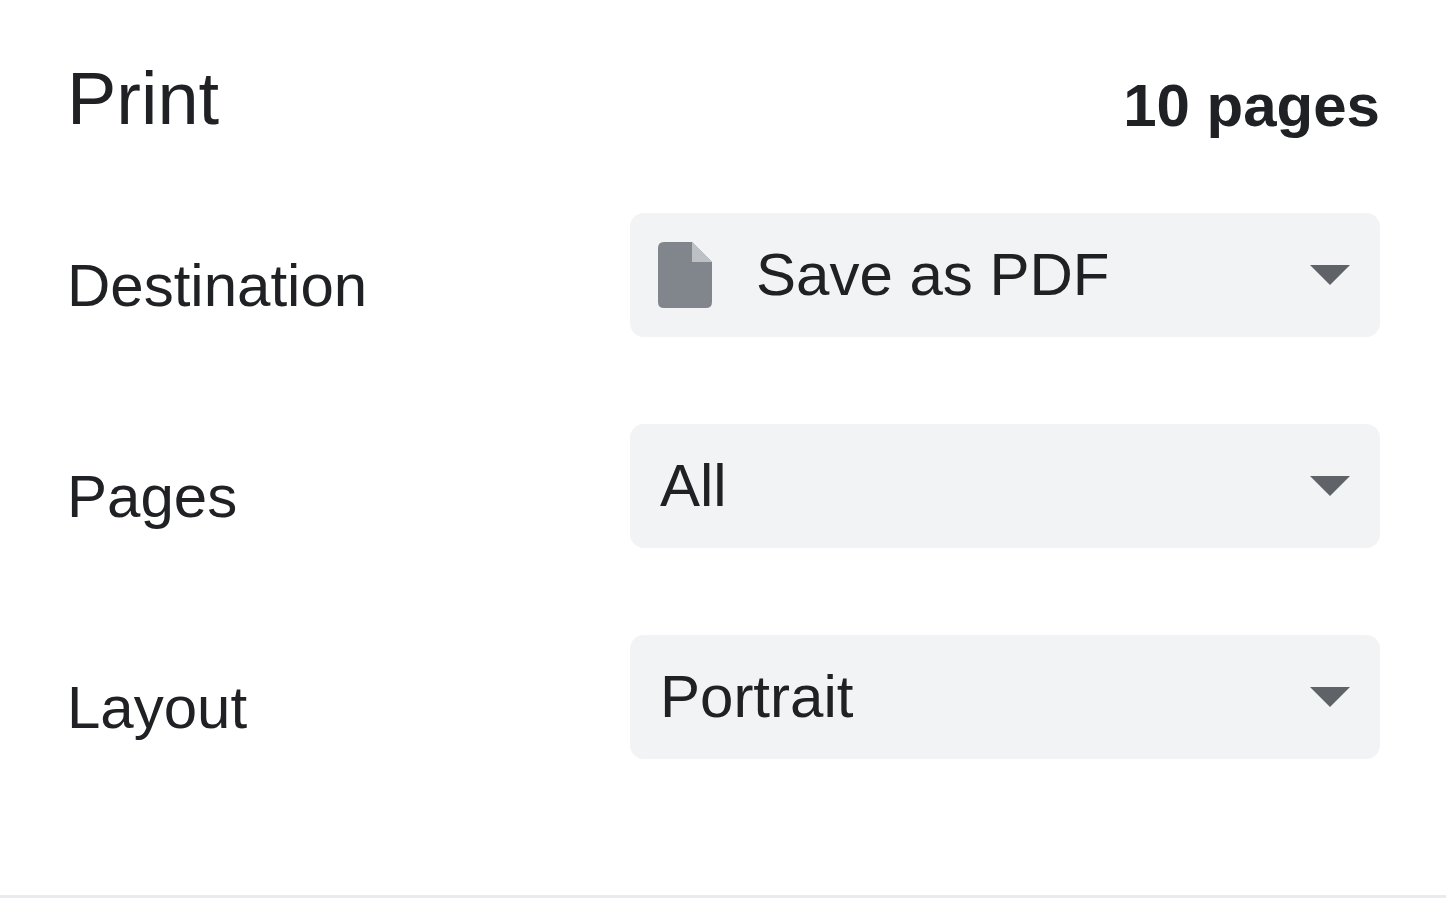  What do you see at coordinates (1251, 103) in the screenshot?
I see `page-count: 10 pages` at bounding box center [1251, 103].